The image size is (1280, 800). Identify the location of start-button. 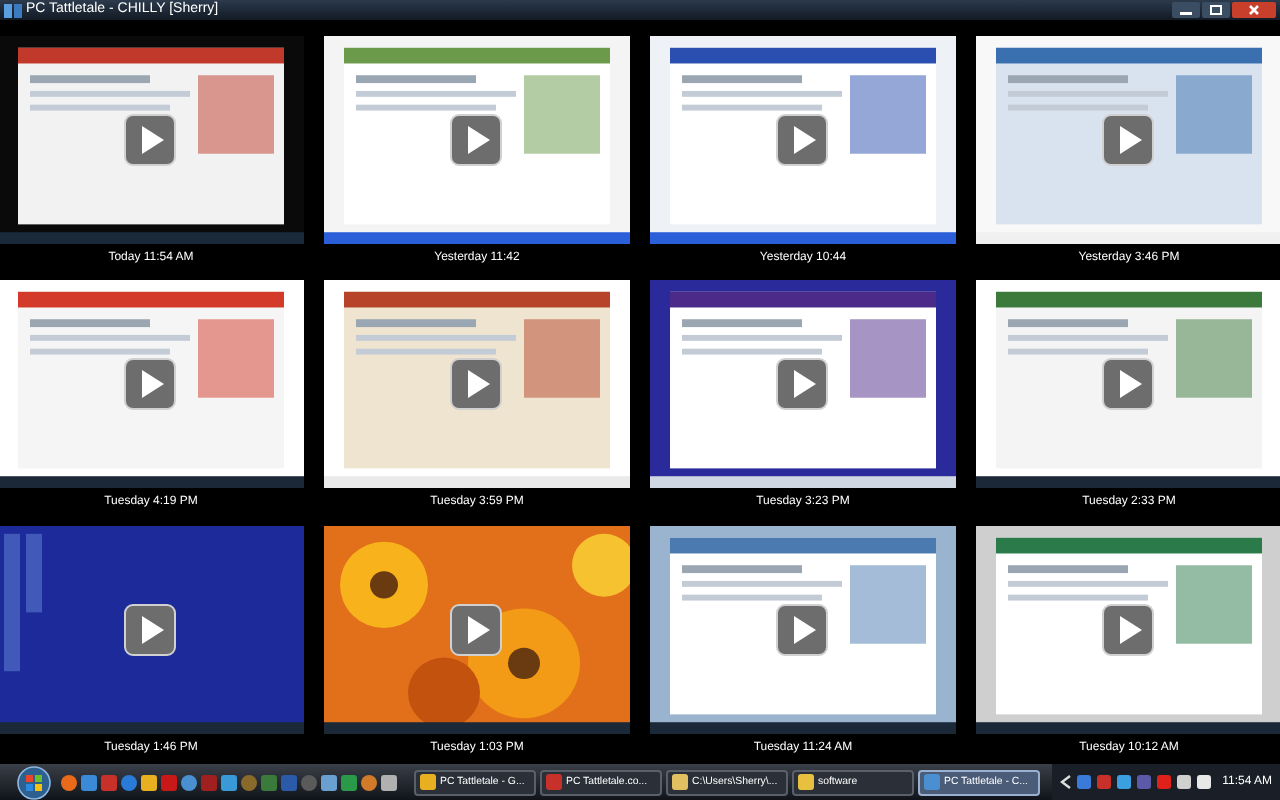
(34, 782).